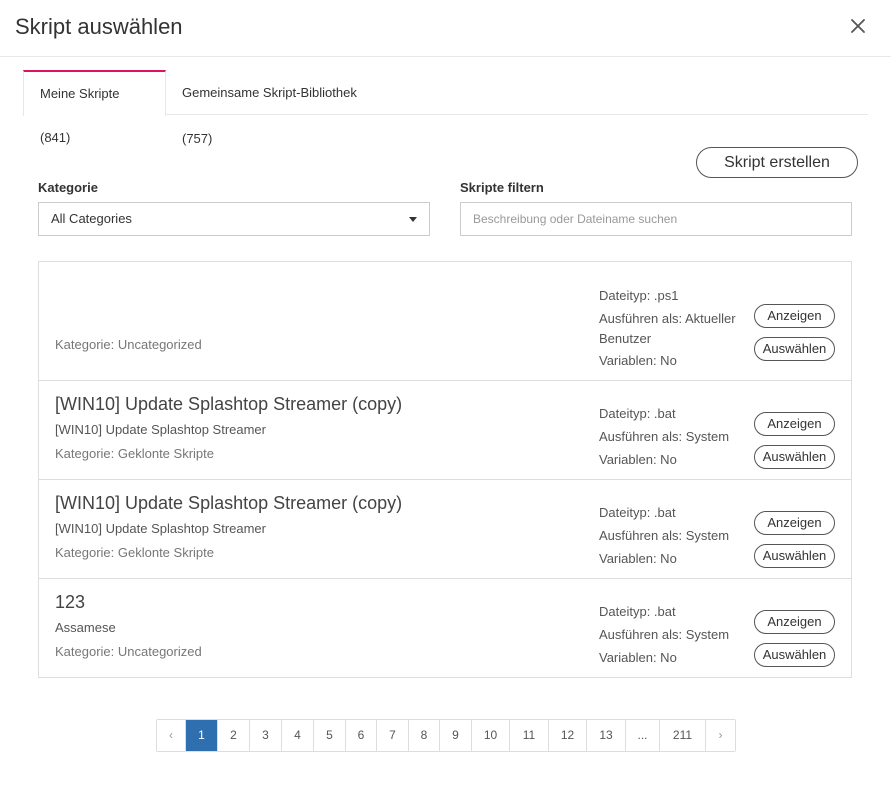 This screenshot has height=793, width=891. What do you see at coordinates (234, 735) in the screenshot?
I see `page-2: 2` at bounding box center [234, 735].